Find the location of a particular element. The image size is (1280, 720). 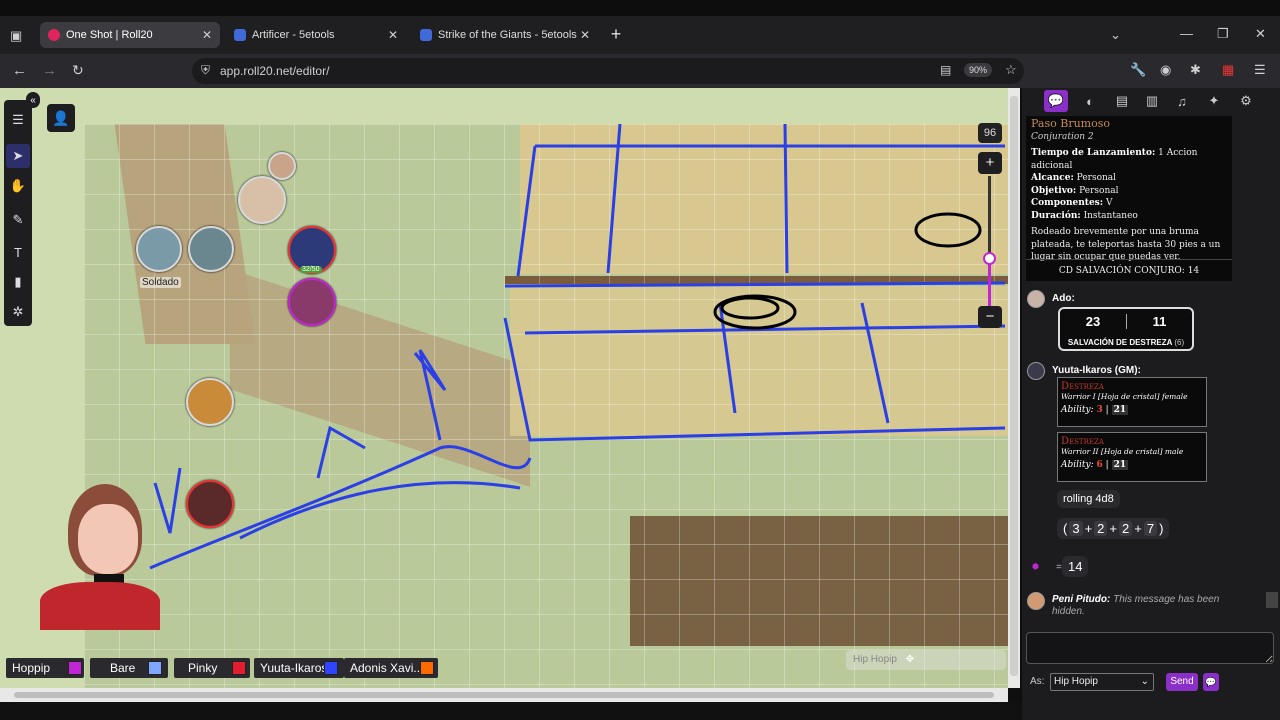

sidebar-tabs: 💬 ◐ ▤ ▥ ♫ ✦ ⚙ is located at coordinates (1151, 101).